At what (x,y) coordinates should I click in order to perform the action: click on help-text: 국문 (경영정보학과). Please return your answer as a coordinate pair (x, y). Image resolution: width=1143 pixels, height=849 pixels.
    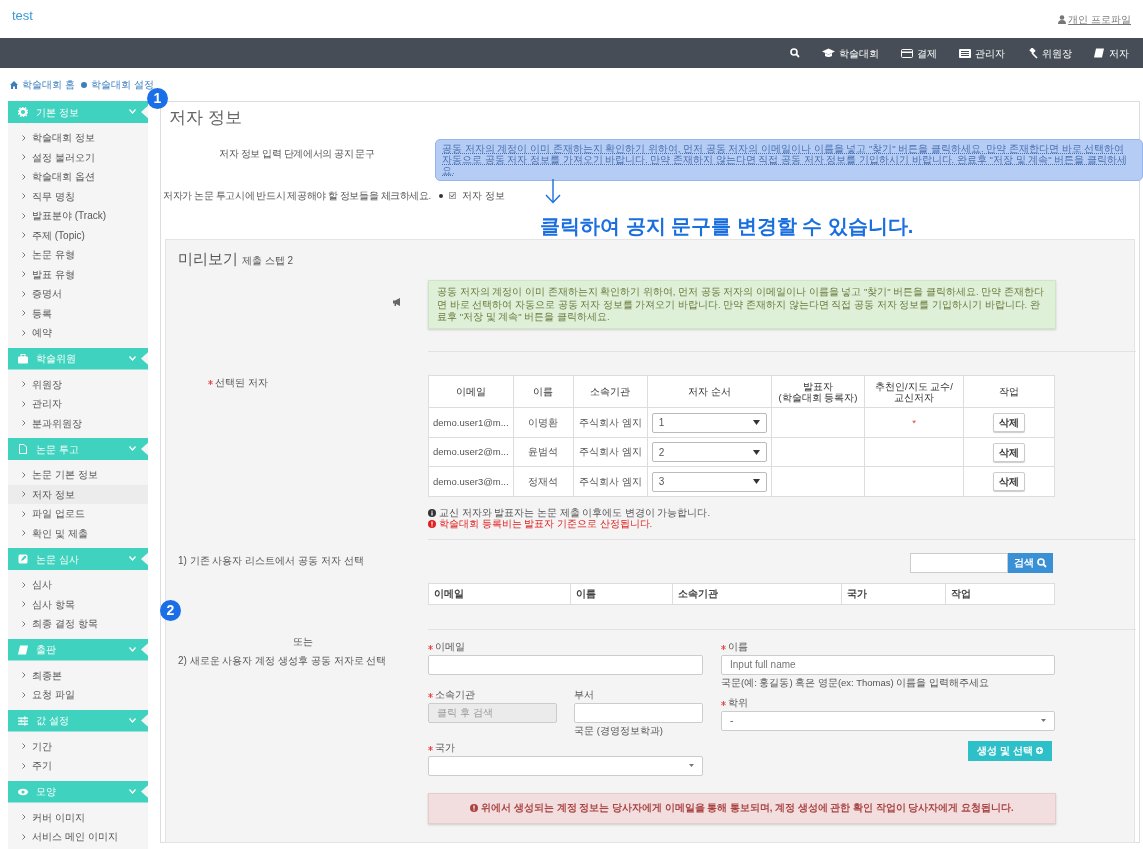
    Looking at the image, I should click on (619, 730).